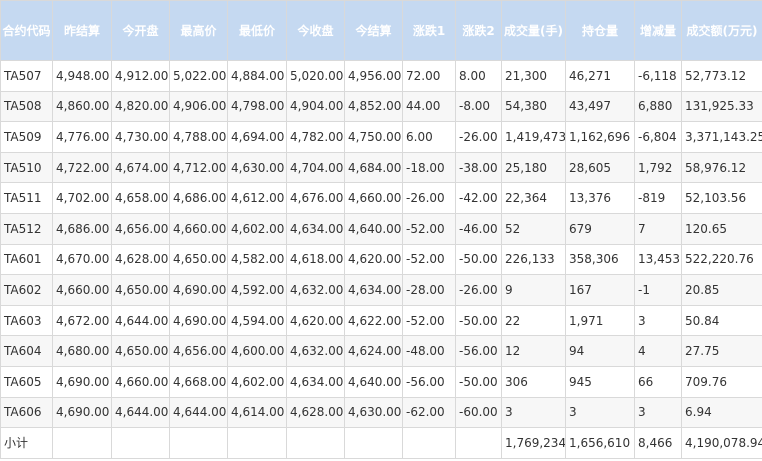 The height and width of the screenshot is (461, 762). I want to click on table-cell: -52.00, so click(429, 228).